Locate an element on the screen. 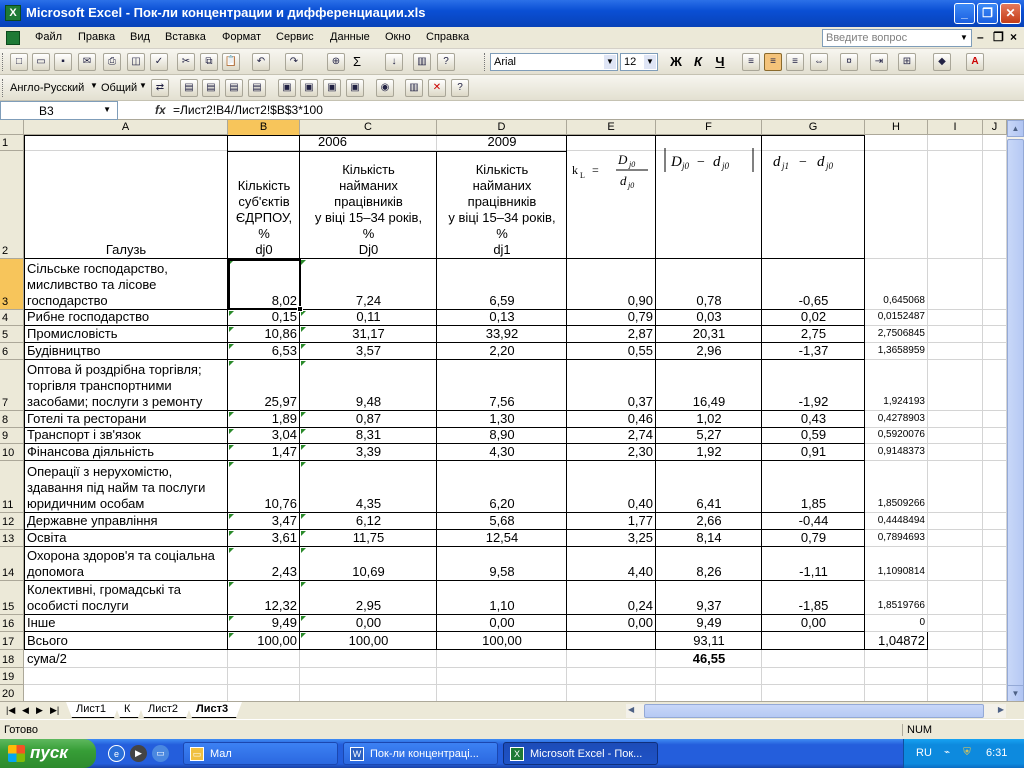 The height and width of the screenshot is (768, 1024). cell-g12: -0,44 is located at coordinates (813, 521).